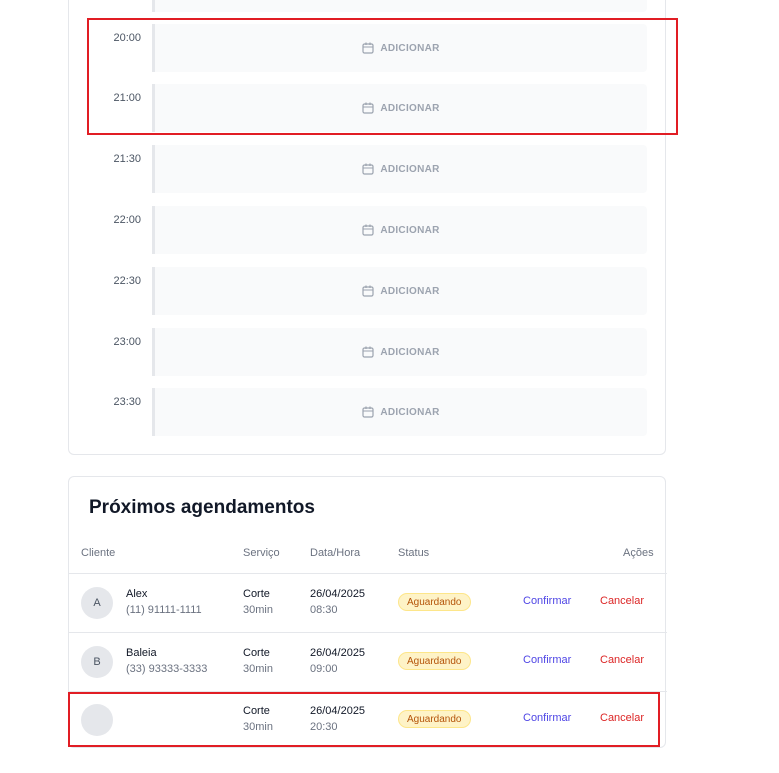 The image size is (779, 773). What do you see at coordinates (638, 553) in the screenshot?
I see `column-header-actions: Ações` at bounding box center [638, 553].